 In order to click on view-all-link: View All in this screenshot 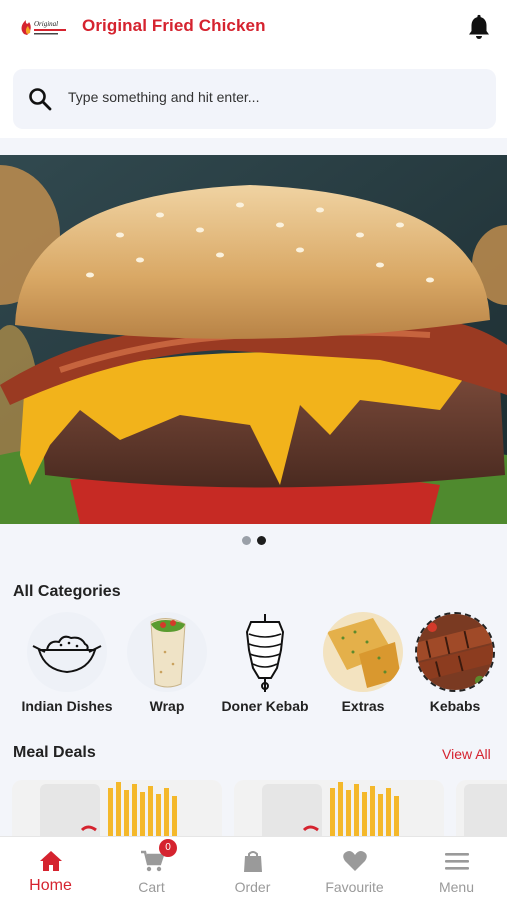, I will do `click(466, 754)`.